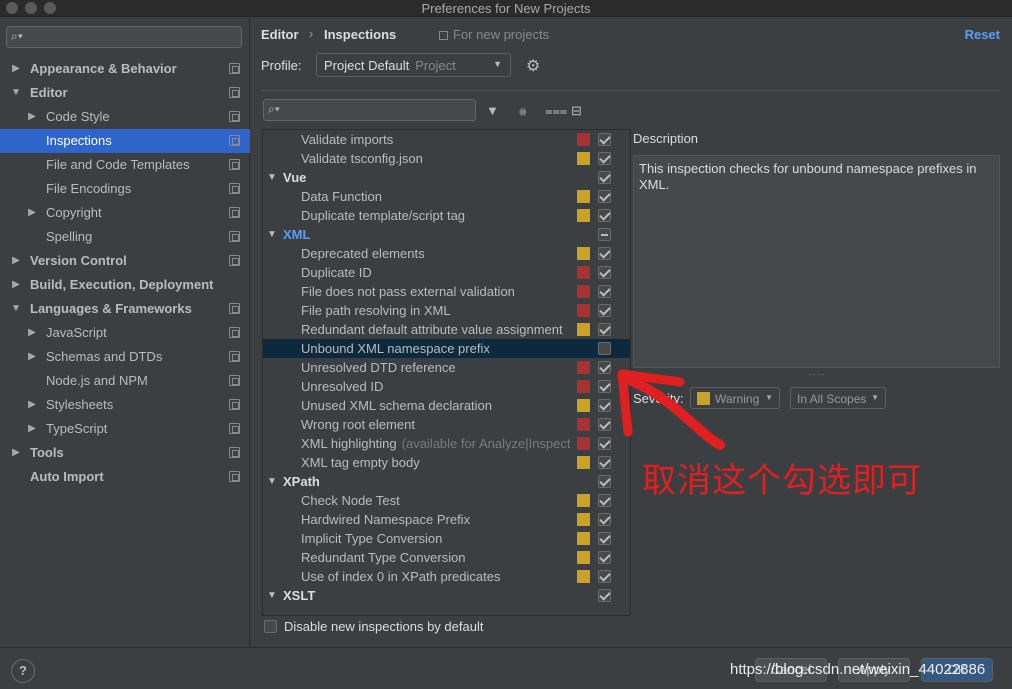 The height and width of the screenshot is (689, 1012). I want to click on disable-new-inspections-label: Disable new inspections by default, so click(384, 626).